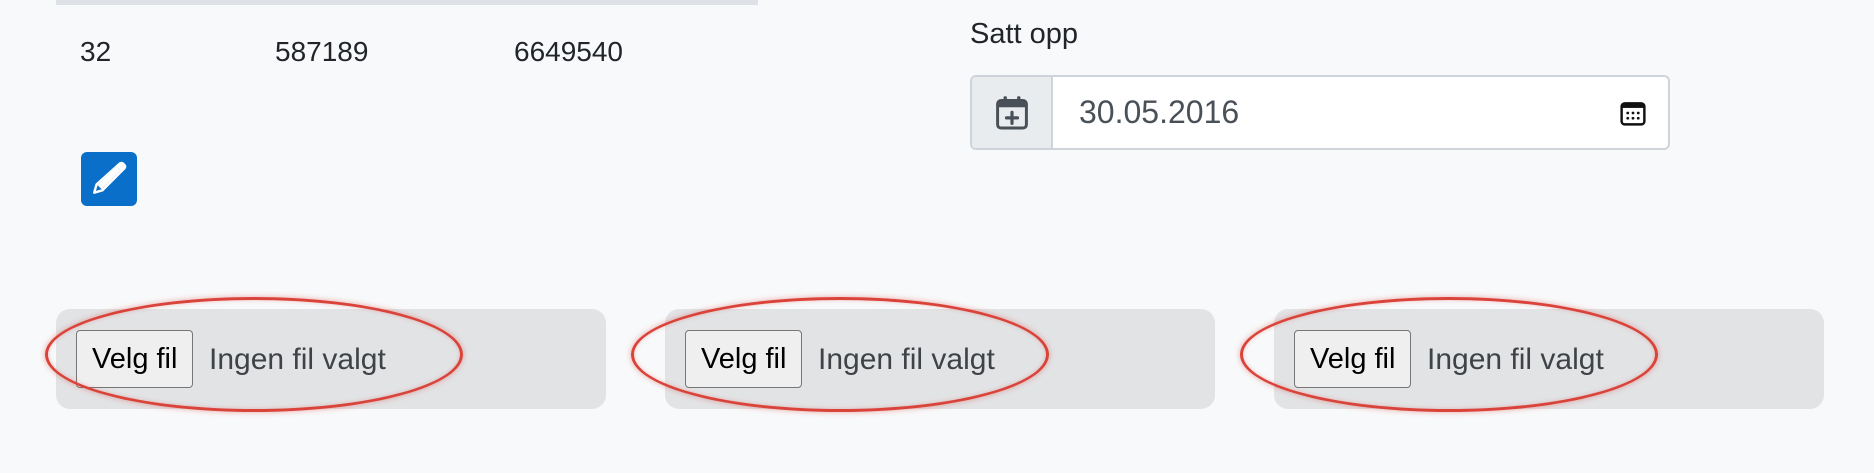 The image size is (1874, 473). What do you see at coordinates (1024, 34) in the screenshot?
I see `date-field-label: Satt opp` at bounding box center [1024, 34].